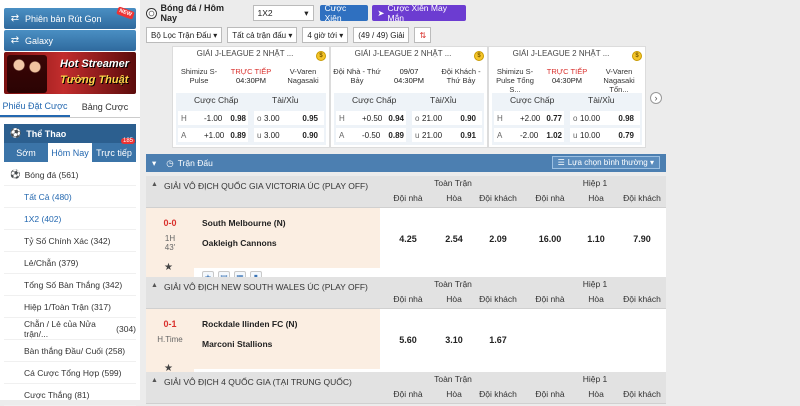  I want to click on sidebar-market-item: Cá Cược Tổng Hợp (599), so click(70, 373).